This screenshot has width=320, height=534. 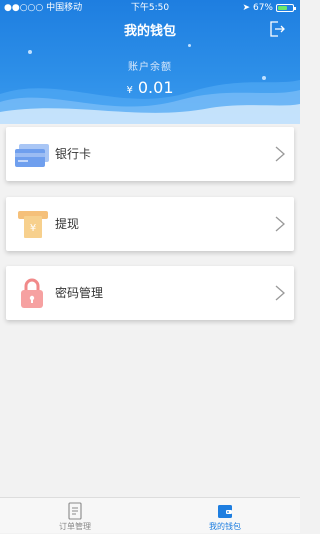 What do you see at coordinates (75, 526) in the screenshot?
I see `tab-label: 订单管理` at bounding box center [75, 526].